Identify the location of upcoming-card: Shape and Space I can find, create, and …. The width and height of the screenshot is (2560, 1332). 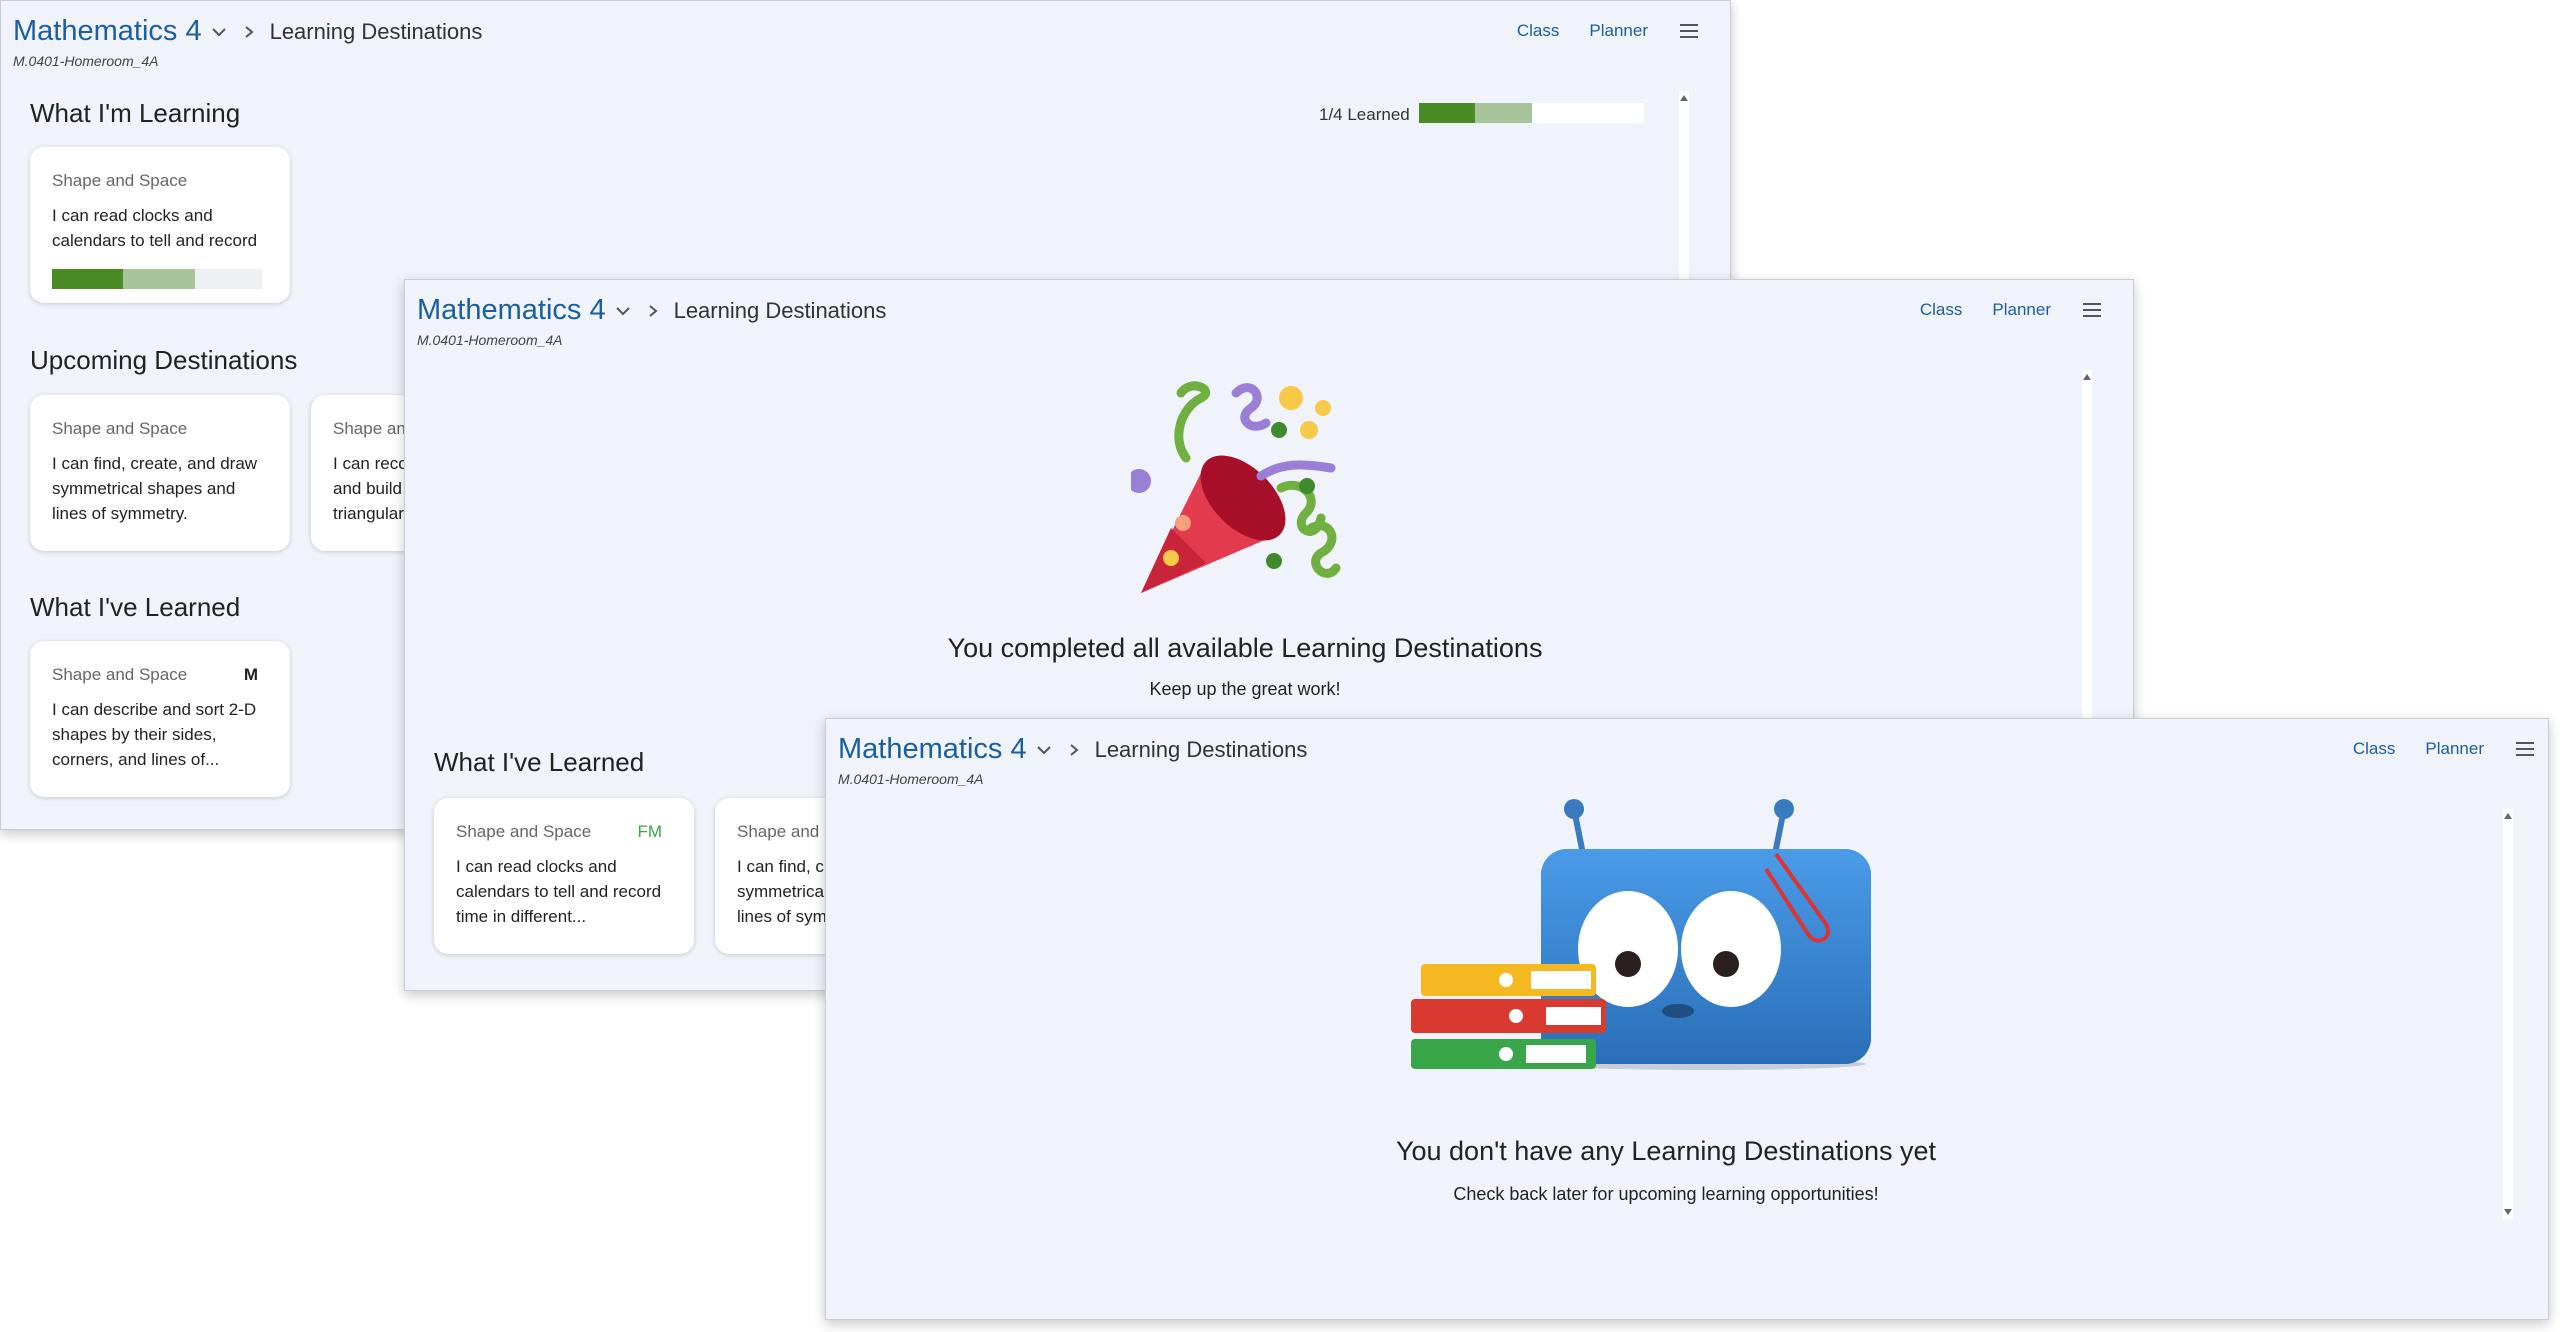
(160, 473).